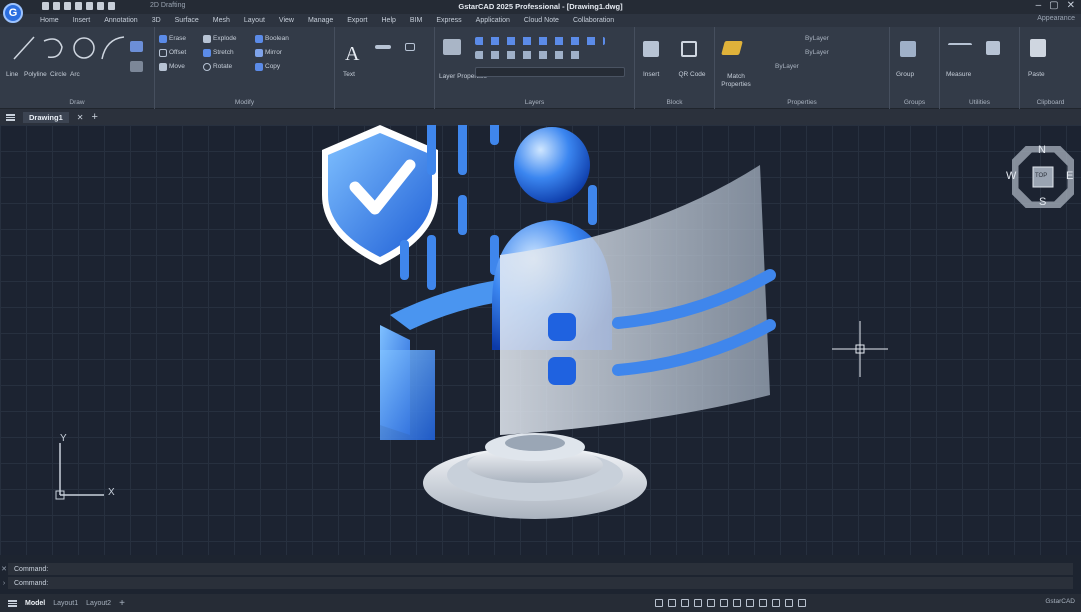 This screenshot has height=612, width=1081. Describe the element at coordinates (352, 54) in the screenshot. I see `text-icon: A` at that location.